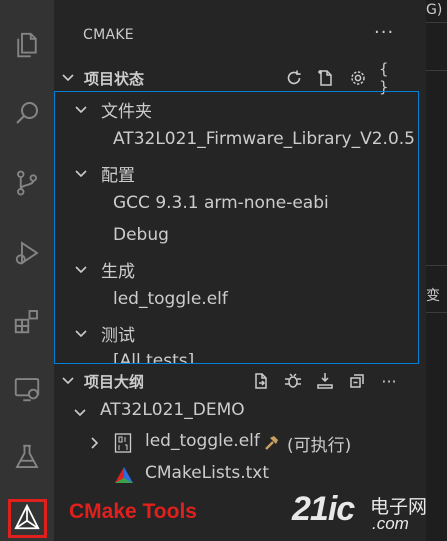 This screenshot has width=447, height=541. Describe the element at coordinates (236, 237) in the screenshot. I see `tree-item-variant: Debug` at that location.